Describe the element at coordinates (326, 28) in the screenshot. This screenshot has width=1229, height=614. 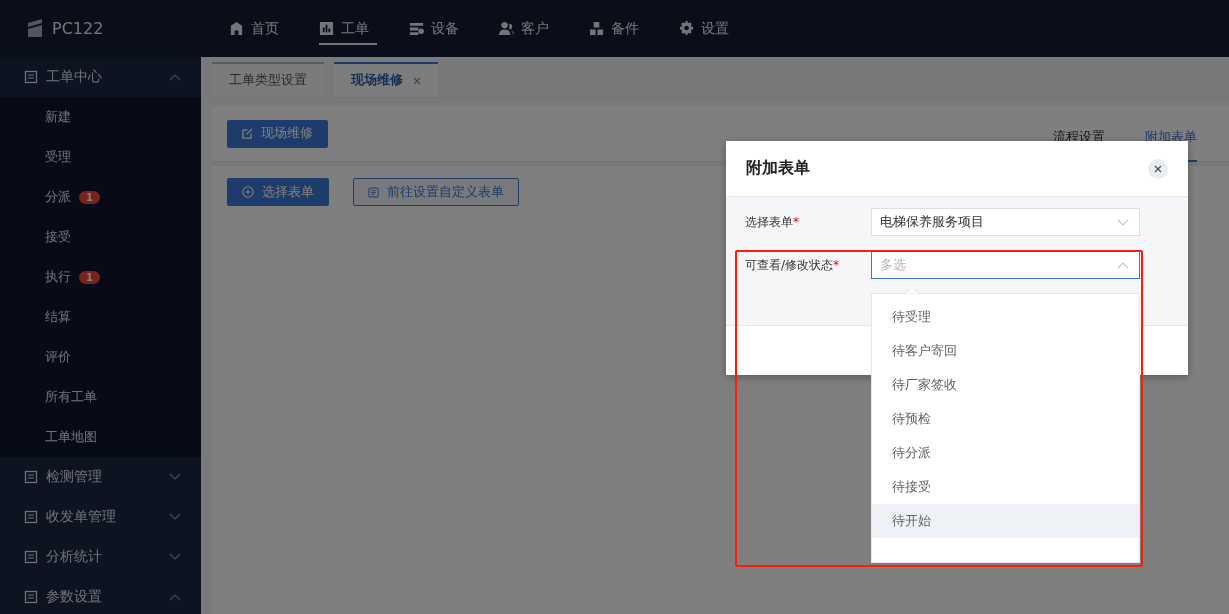
I see `chart-icon` at that location.